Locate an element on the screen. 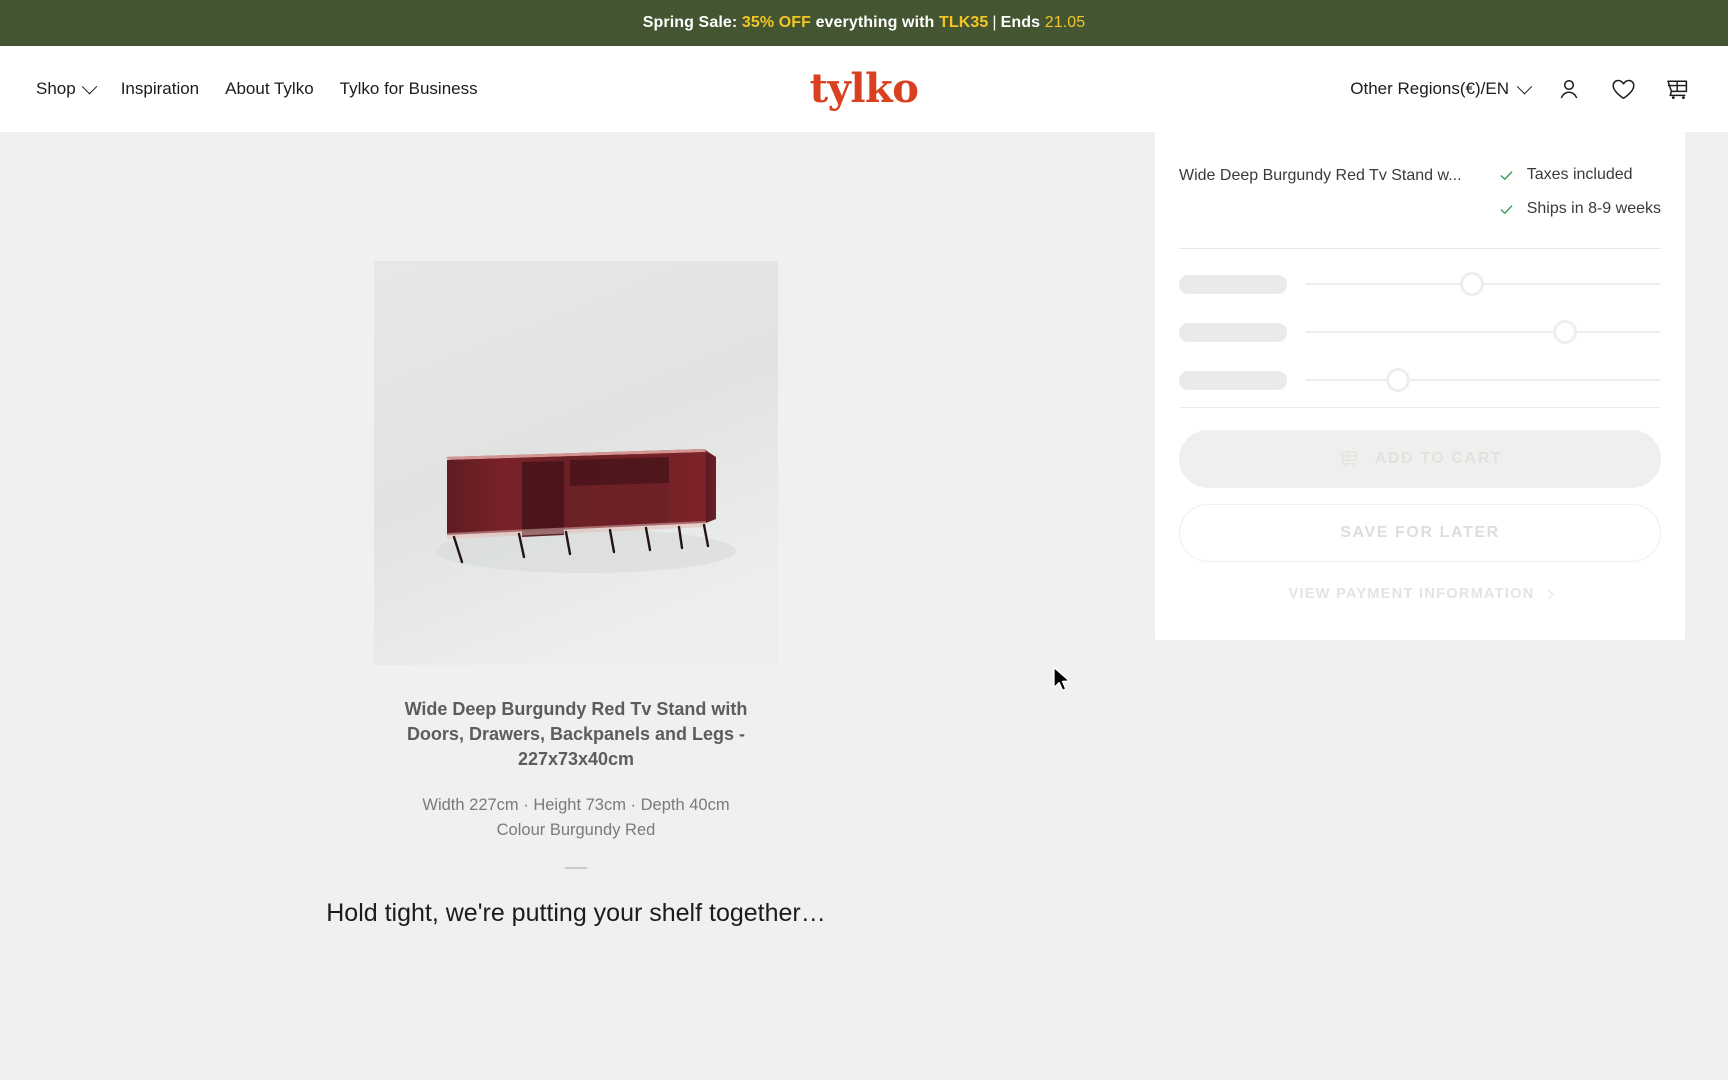 This screenshot has width=1728, height=1080. nav-item-inspiration: Inspiration is located at coordinates (160, 89).